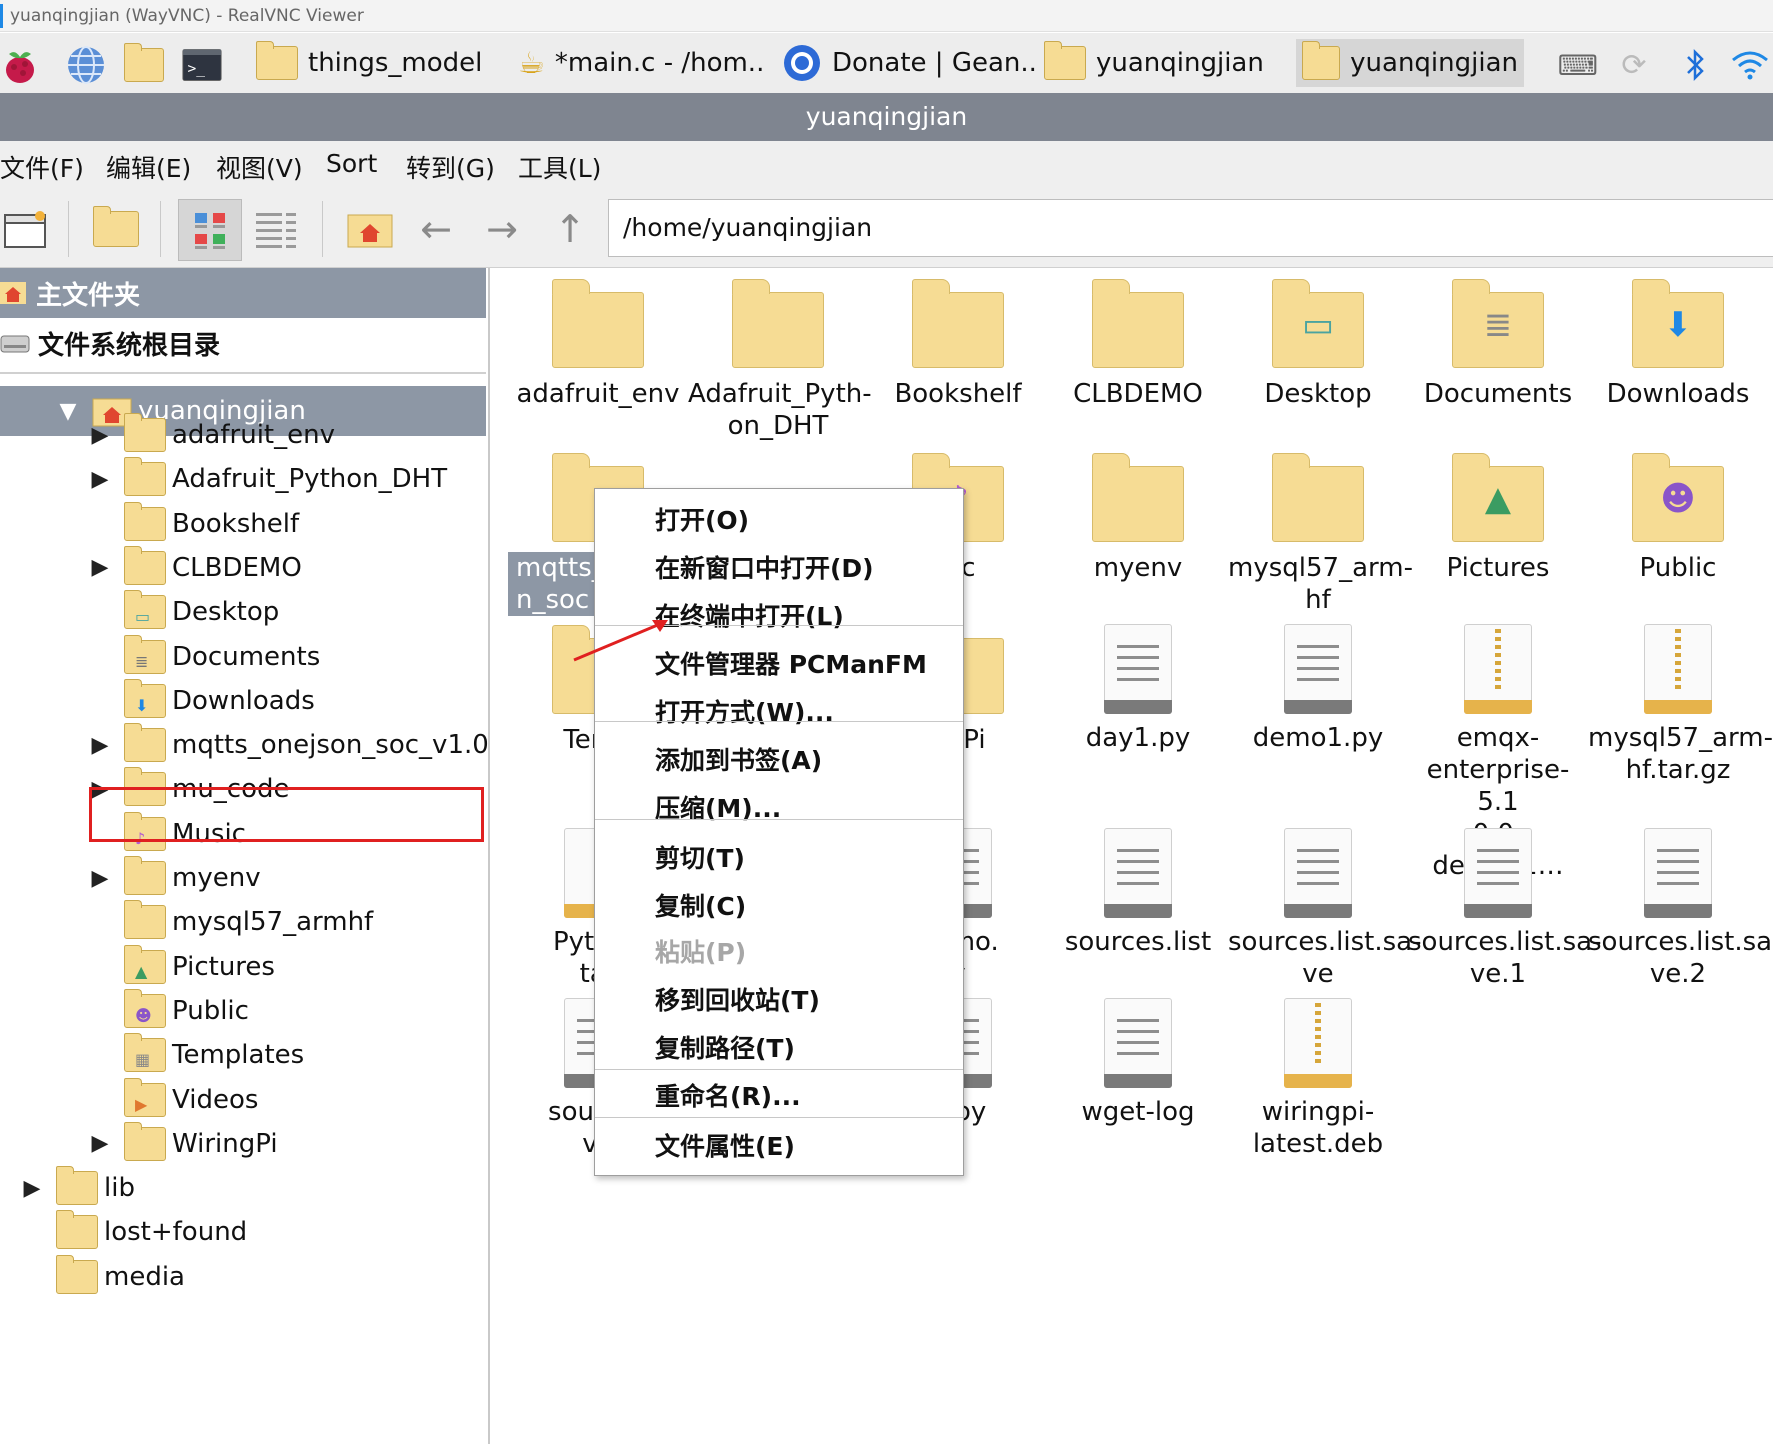 The width and height of the screenshot is (1773, 1444). What do you see at coordinates (1138, 518) in the screenshot?
I see `file-item: myenv` at bounding box center [1138, 518].